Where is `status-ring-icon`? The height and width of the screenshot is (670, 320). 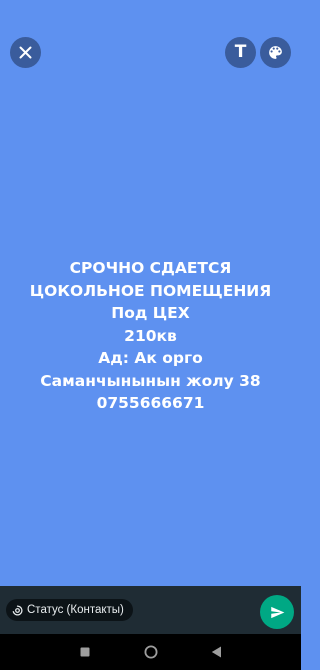 status-ring-icon is located at coordinates (17, 610).